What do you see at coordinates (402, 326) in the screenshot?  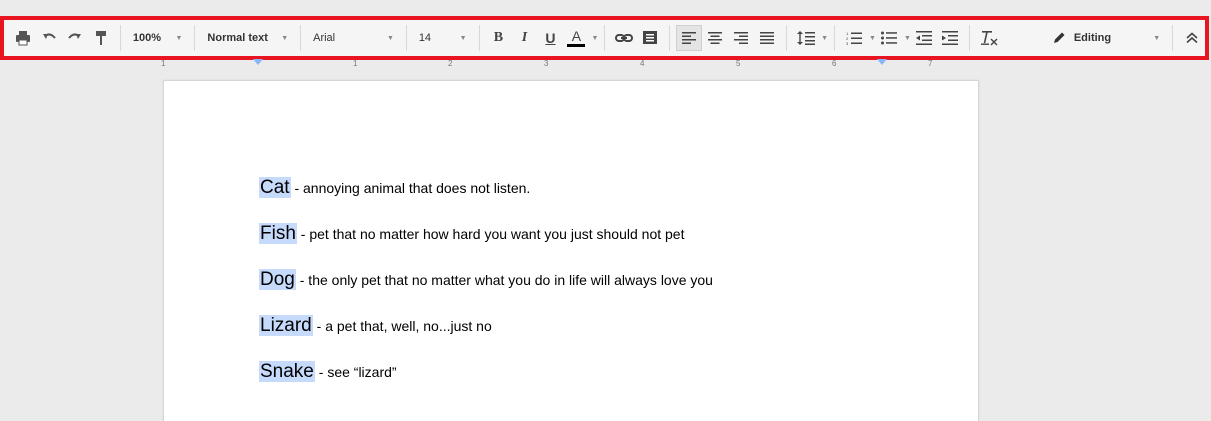 I see `term-description: - a pet that, well, no...just no` at bounding box center [402, 326].